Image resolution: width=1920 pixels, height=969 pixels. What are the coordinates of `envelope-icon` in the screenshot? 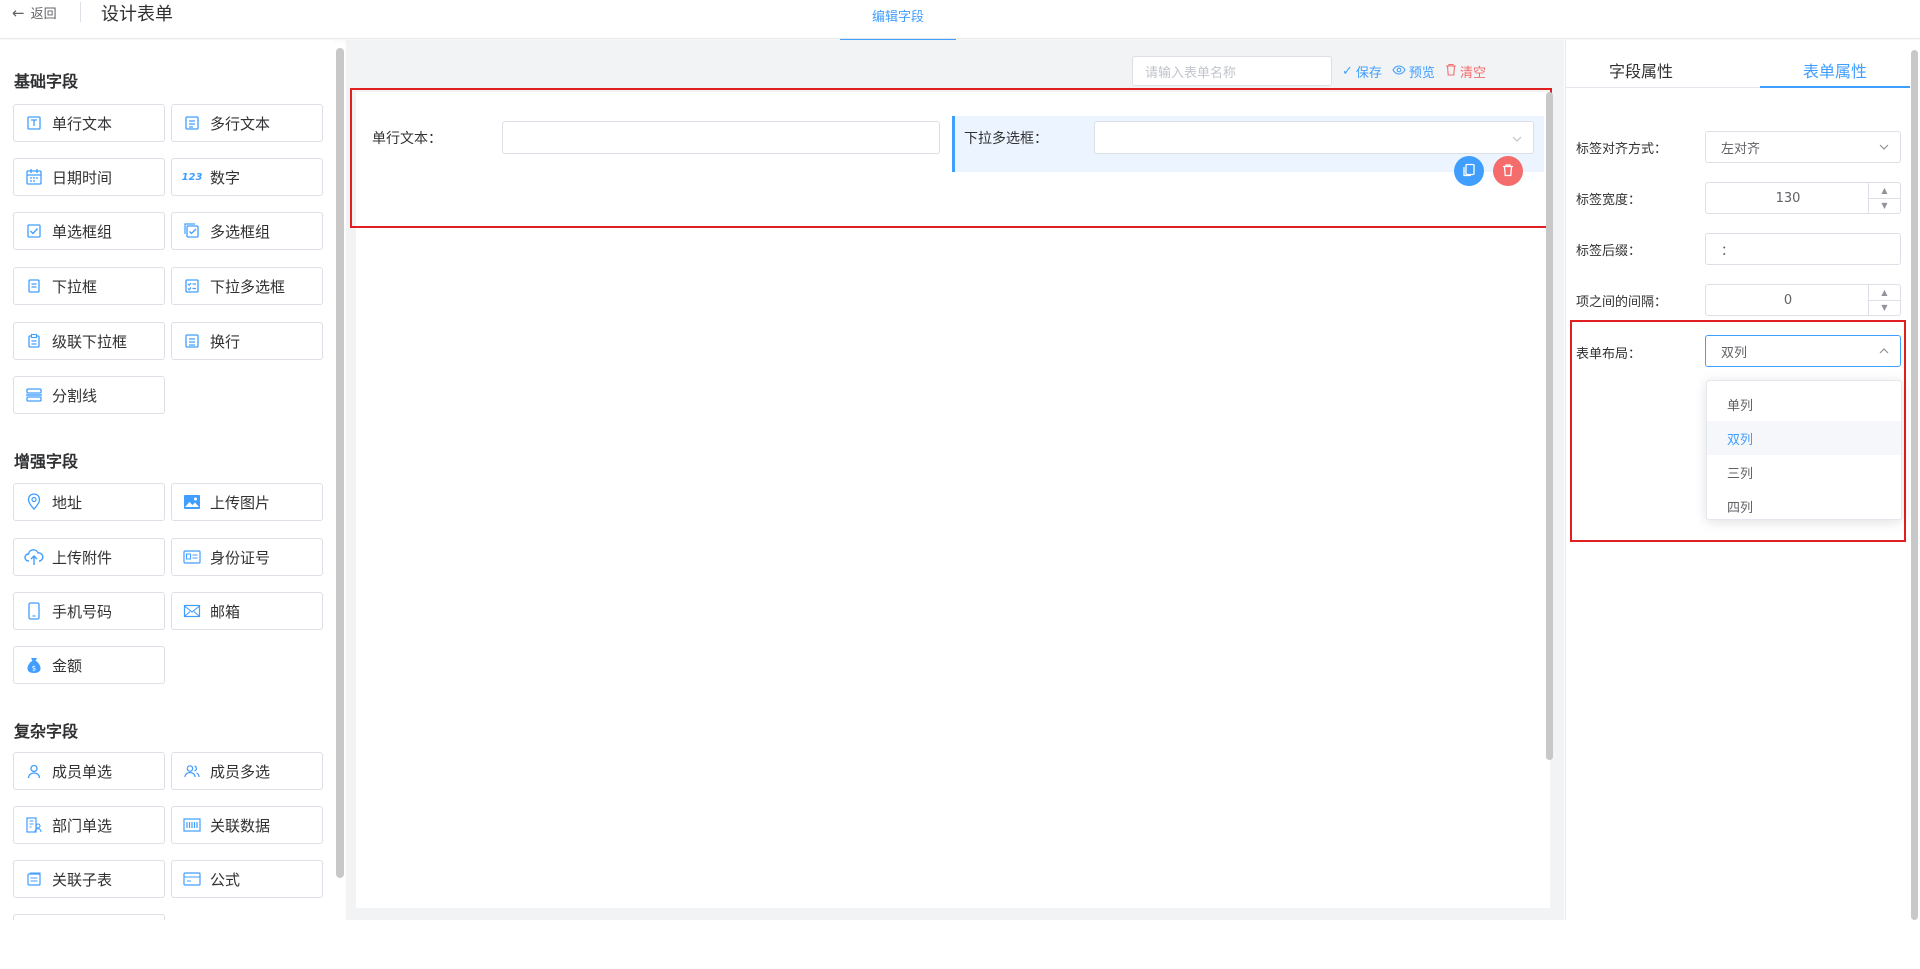 It's located at (192, 611).